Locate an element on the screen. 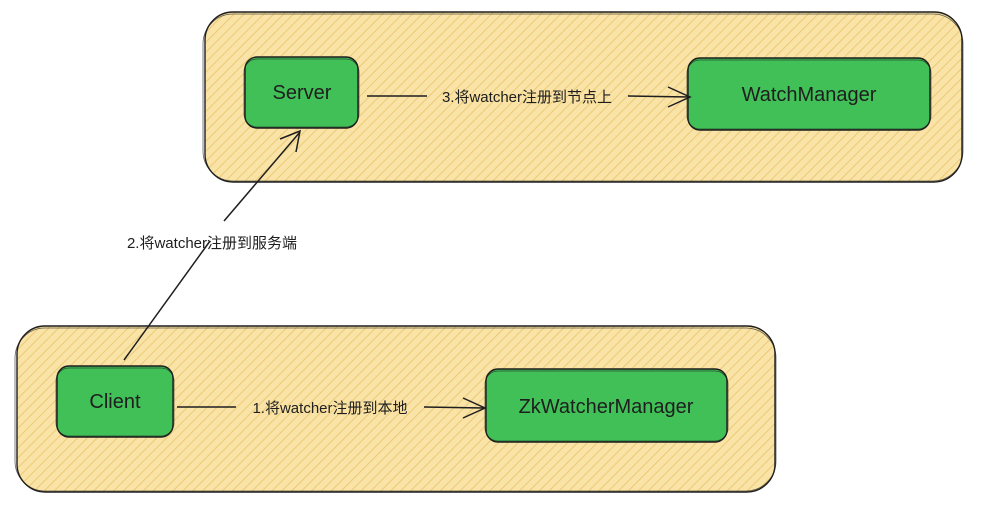 This screenshot has height=508, width=984. watch-manager-node: WatchManager is located at coordinates (809, 94).